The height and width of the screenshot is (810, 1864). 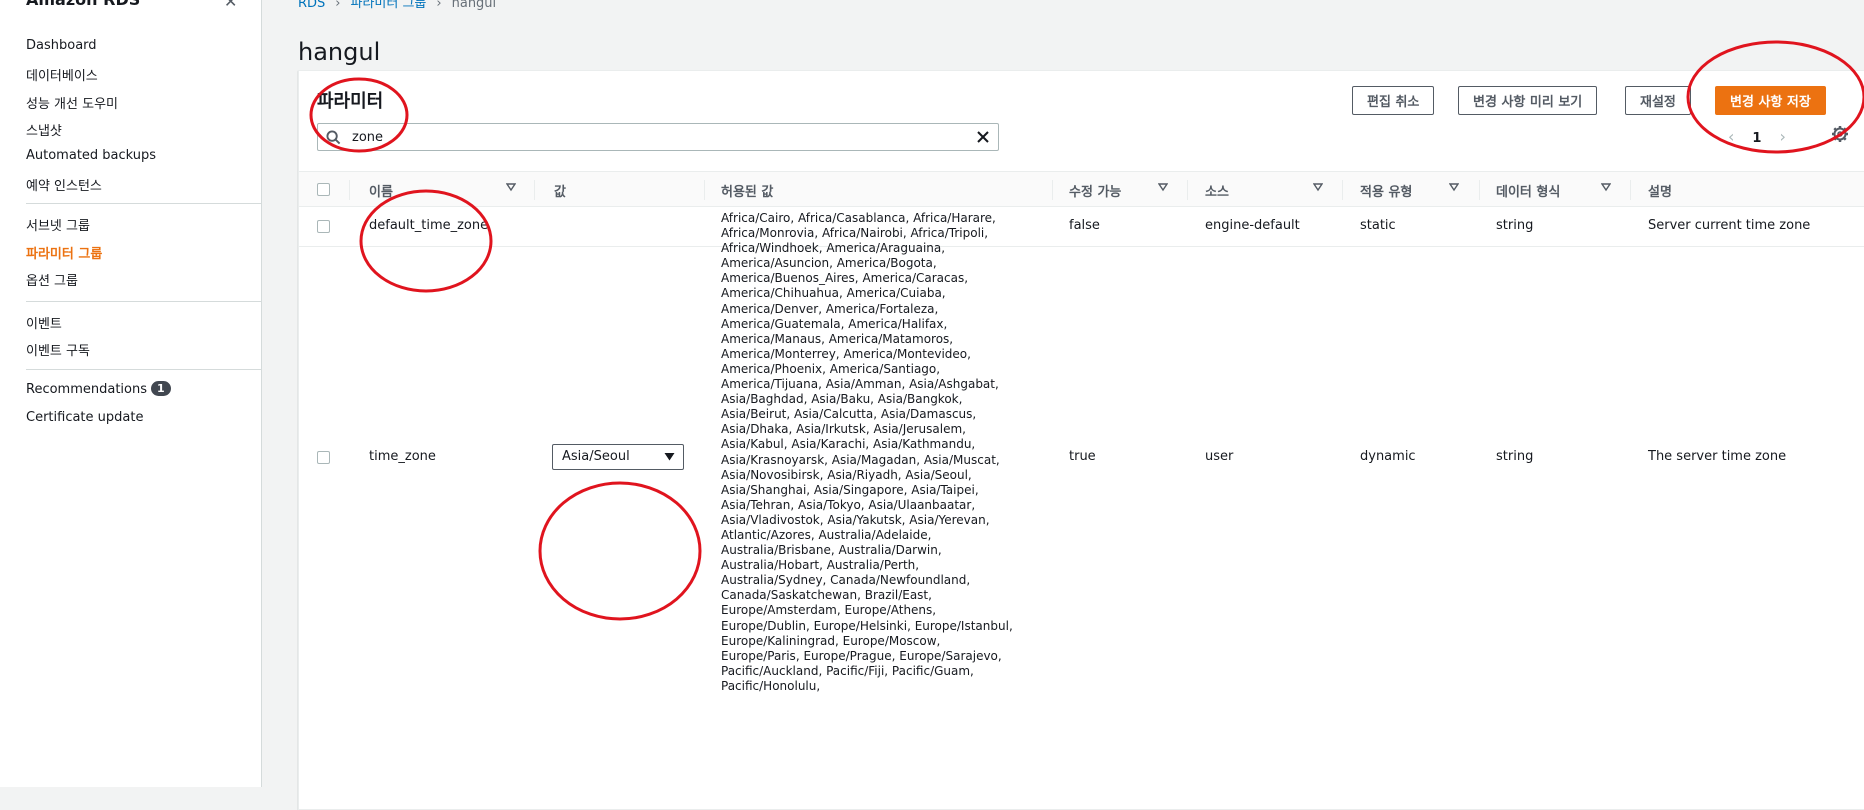 What do you see at coordinates (1840, 134) in the screenshot?
I see `gear-icon` at bounding box center [1840, 134].